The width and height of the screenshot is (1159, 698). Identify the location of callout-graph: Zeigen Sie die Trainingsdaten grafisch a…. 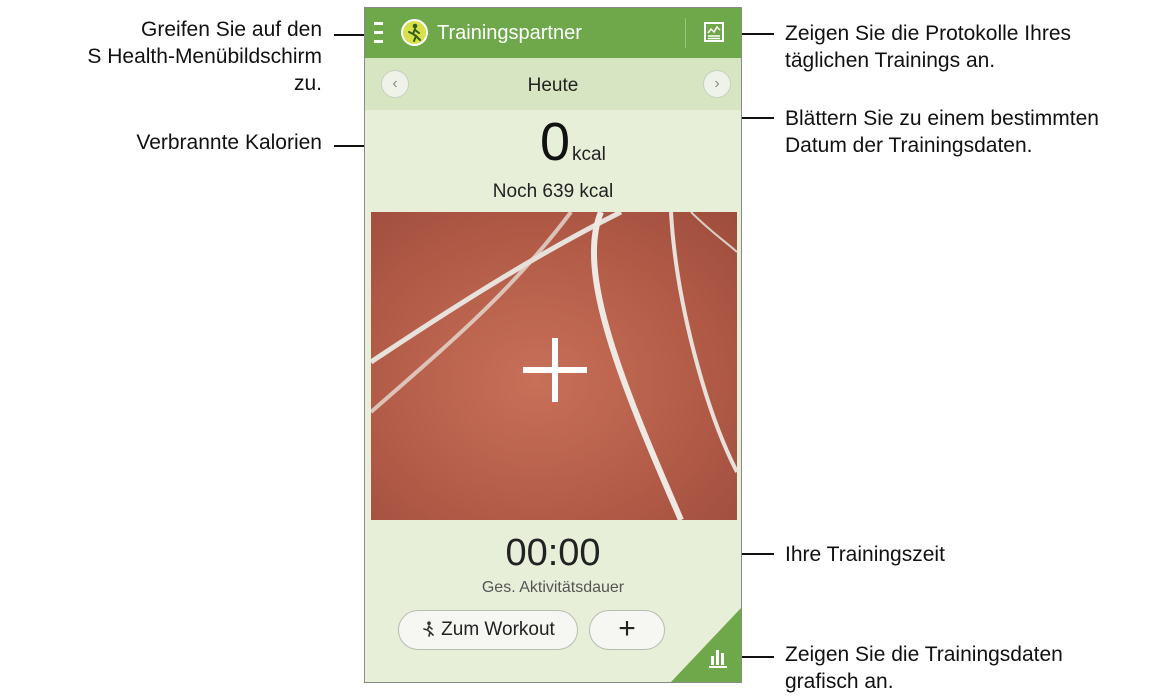
(970, 668).